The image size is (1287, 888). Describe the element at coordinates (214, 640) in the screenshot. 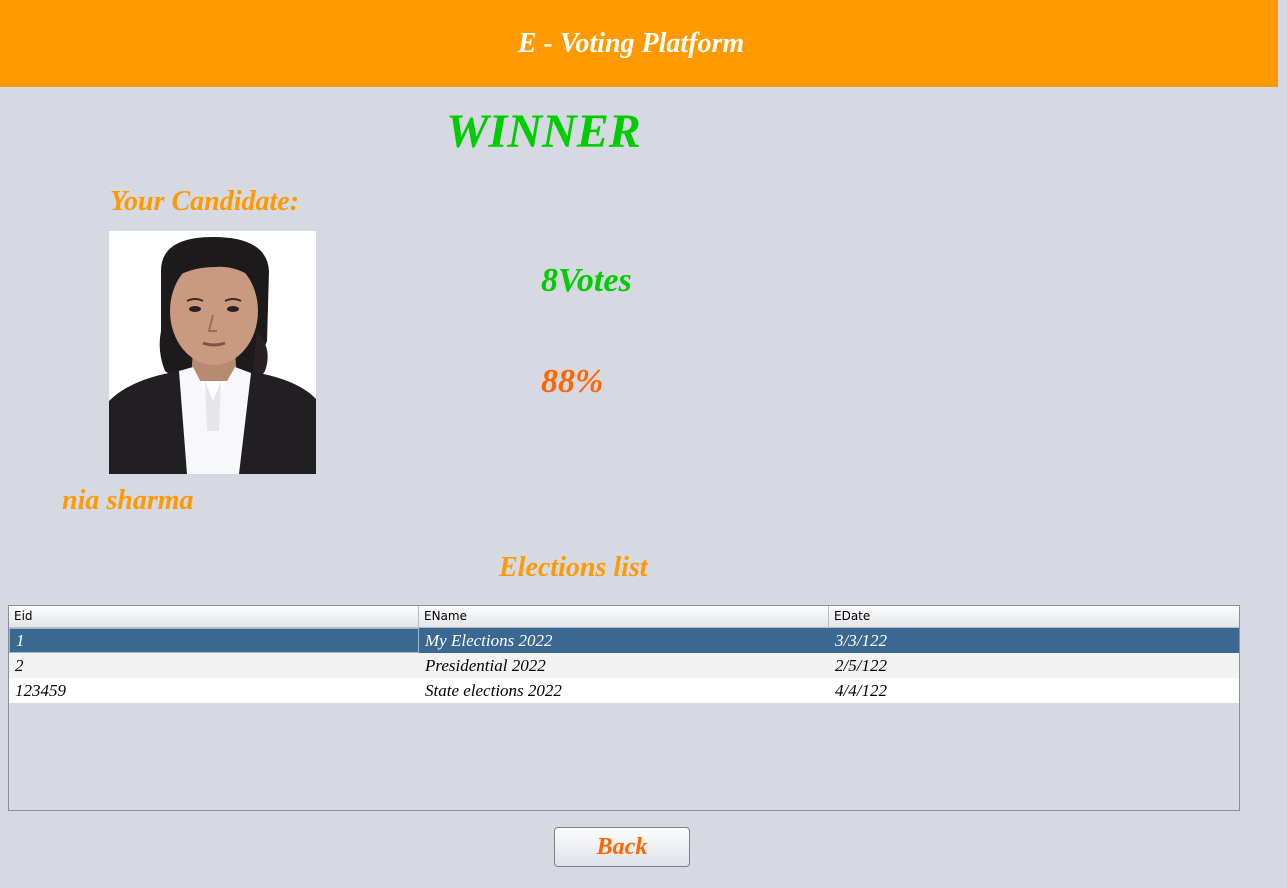

I see `cell-eid: 1` at that location.